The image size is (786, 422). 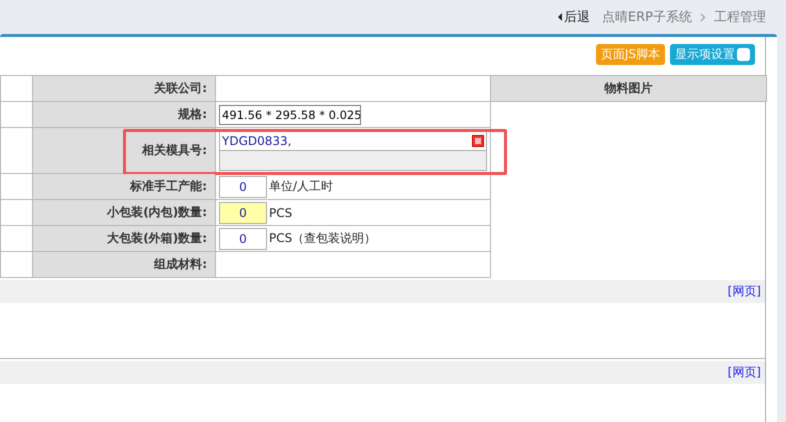 I want to click on back-link: 后退, so click(x=574, y=17).